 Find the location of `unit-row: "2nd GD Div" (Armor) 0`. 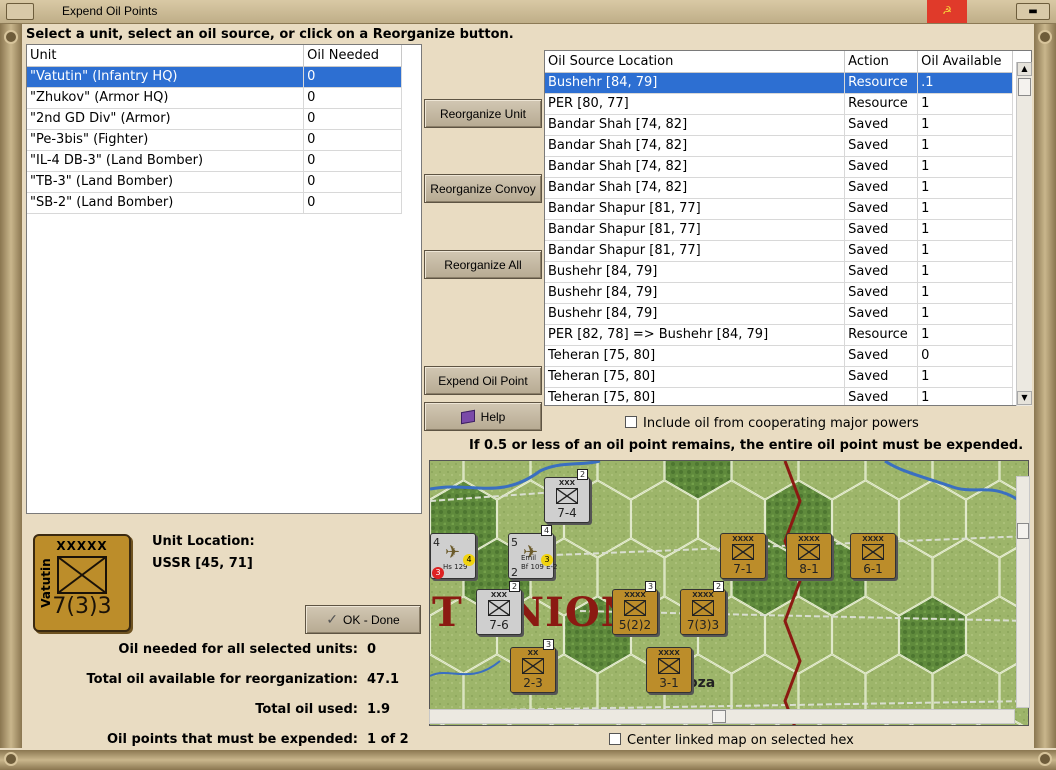

unit-row: "2nd GD Div" (Armor) 0 is located at coordinates (214, 119).